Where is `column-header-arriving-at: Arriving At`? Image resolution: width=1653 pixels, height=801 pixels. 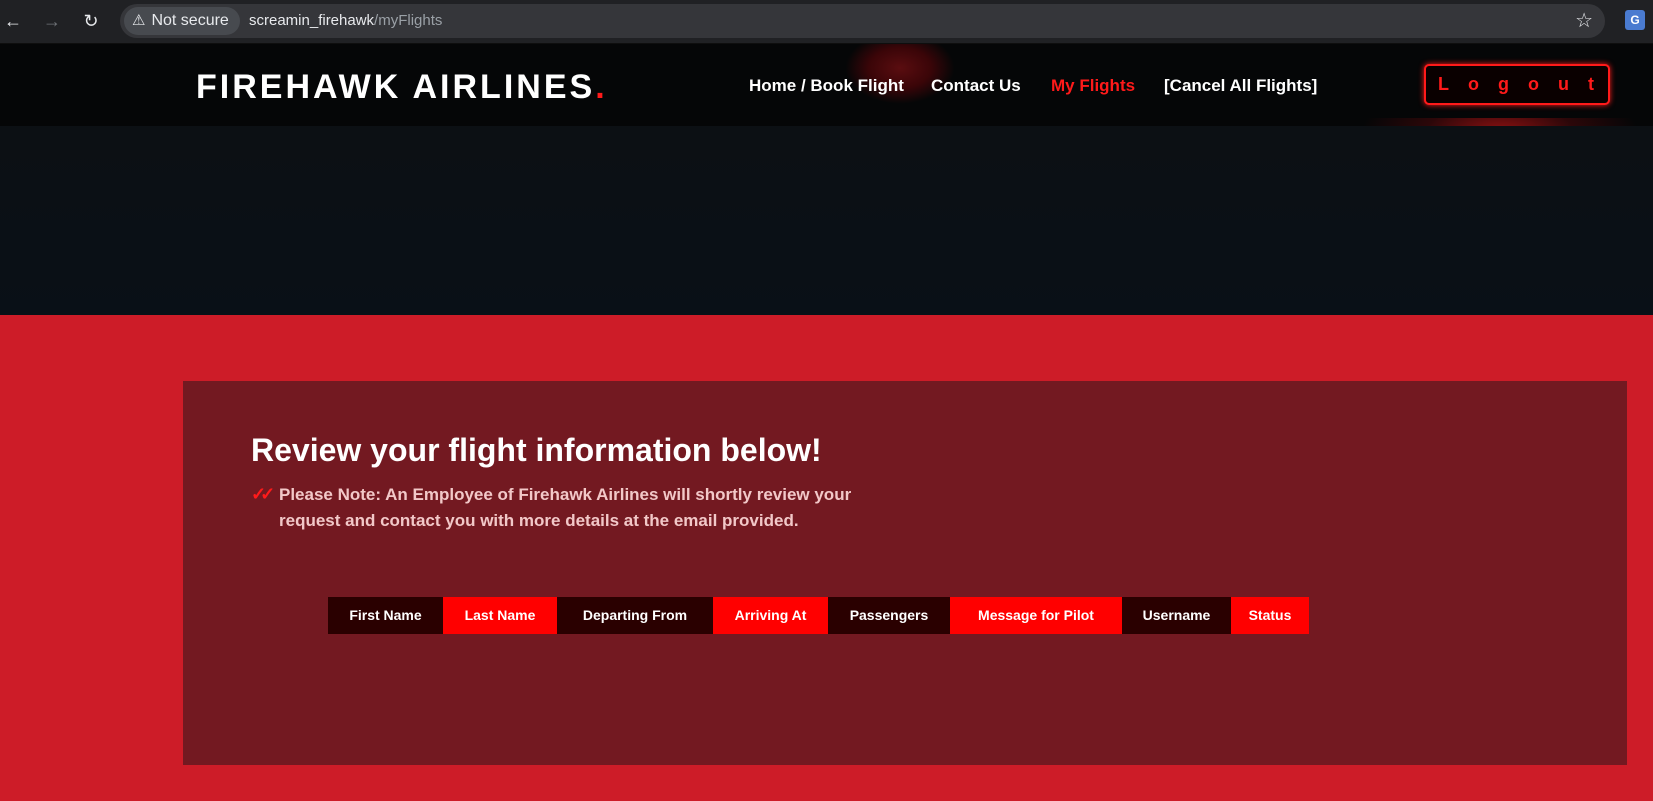 column-header-arriving-at: Arriving At is located at coordinates (770, 615).